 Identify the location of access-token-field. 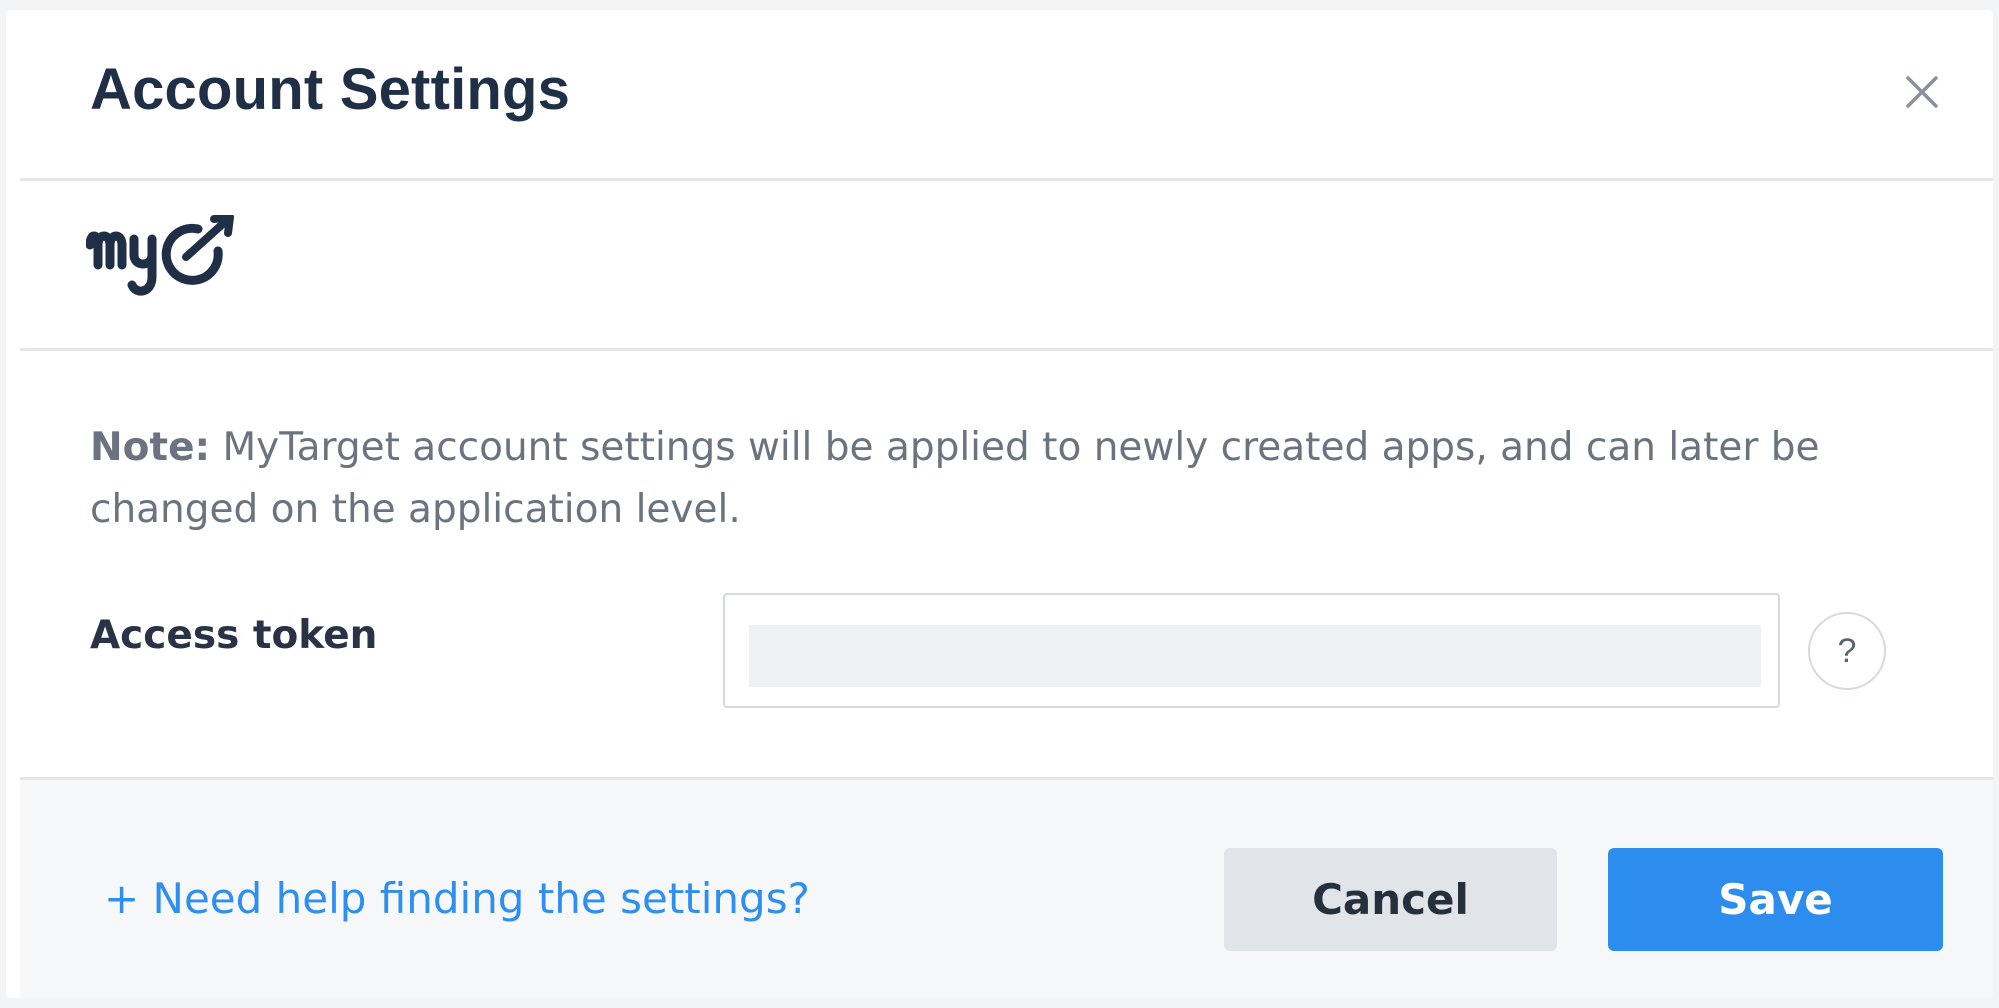
(1251, 650).